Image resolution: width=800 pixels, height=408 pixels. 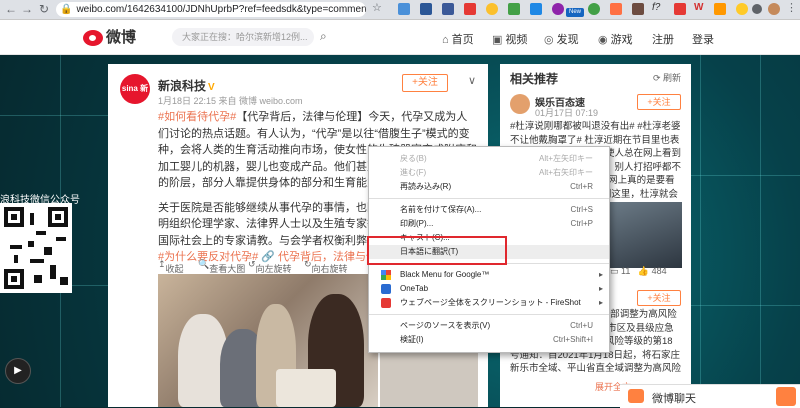 What do you see at coordinates (603, 40) in the screenshot?
I see `game-icon: ◉` at bounding box center [603, 40].